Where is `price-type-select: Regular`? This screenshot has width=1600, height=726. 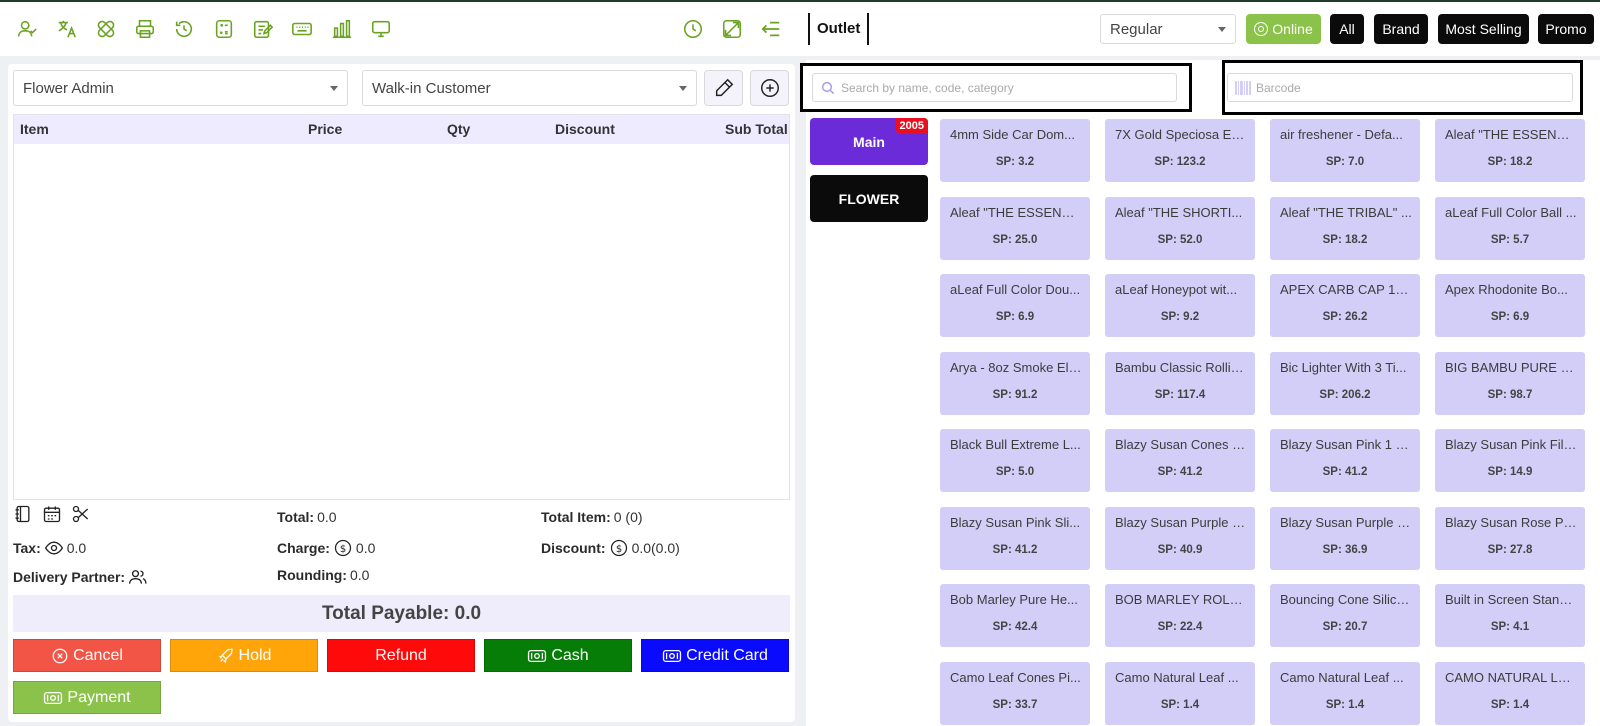 price-type-select: Regular is located at coordinates (1168, 29).